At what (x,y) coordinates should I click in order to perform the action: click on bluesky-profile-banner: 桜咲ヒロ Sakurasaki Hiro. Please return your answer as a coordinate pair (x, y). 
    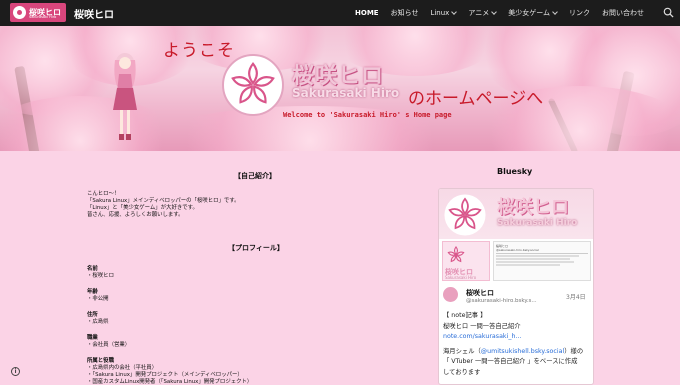
    Looking at the image, I should click on (516, 214).